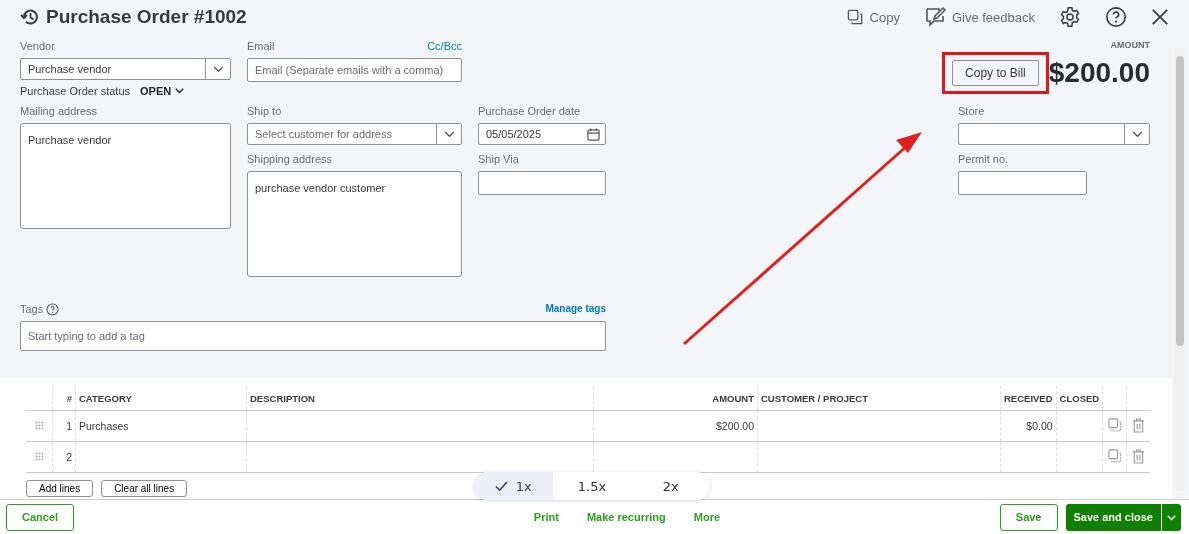 This screenshot has width=1189, height=534. I want to click on status-dropdown: OPEN, so click(162, 91).